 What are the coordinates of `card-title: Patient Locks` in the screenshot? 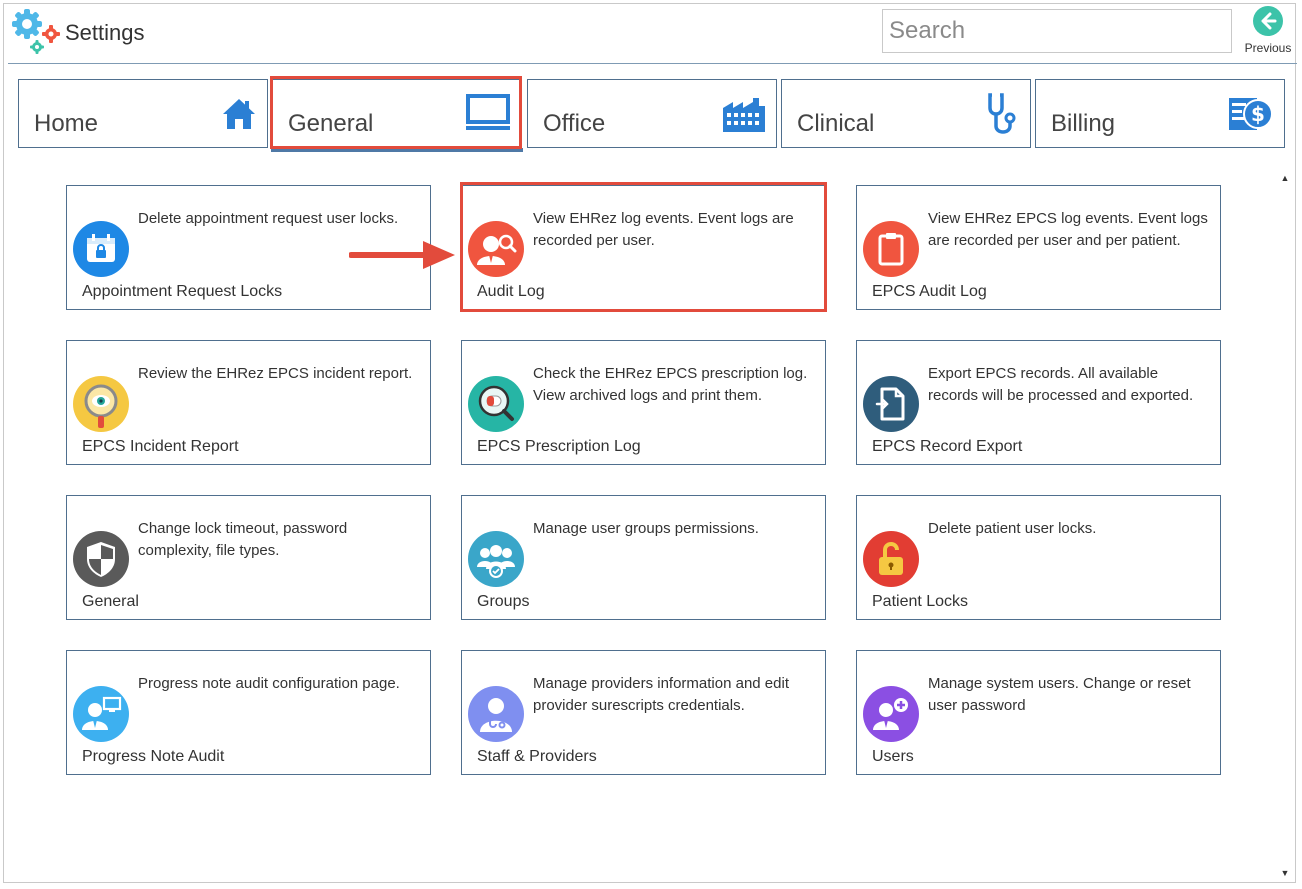 It's located at (920, 601).